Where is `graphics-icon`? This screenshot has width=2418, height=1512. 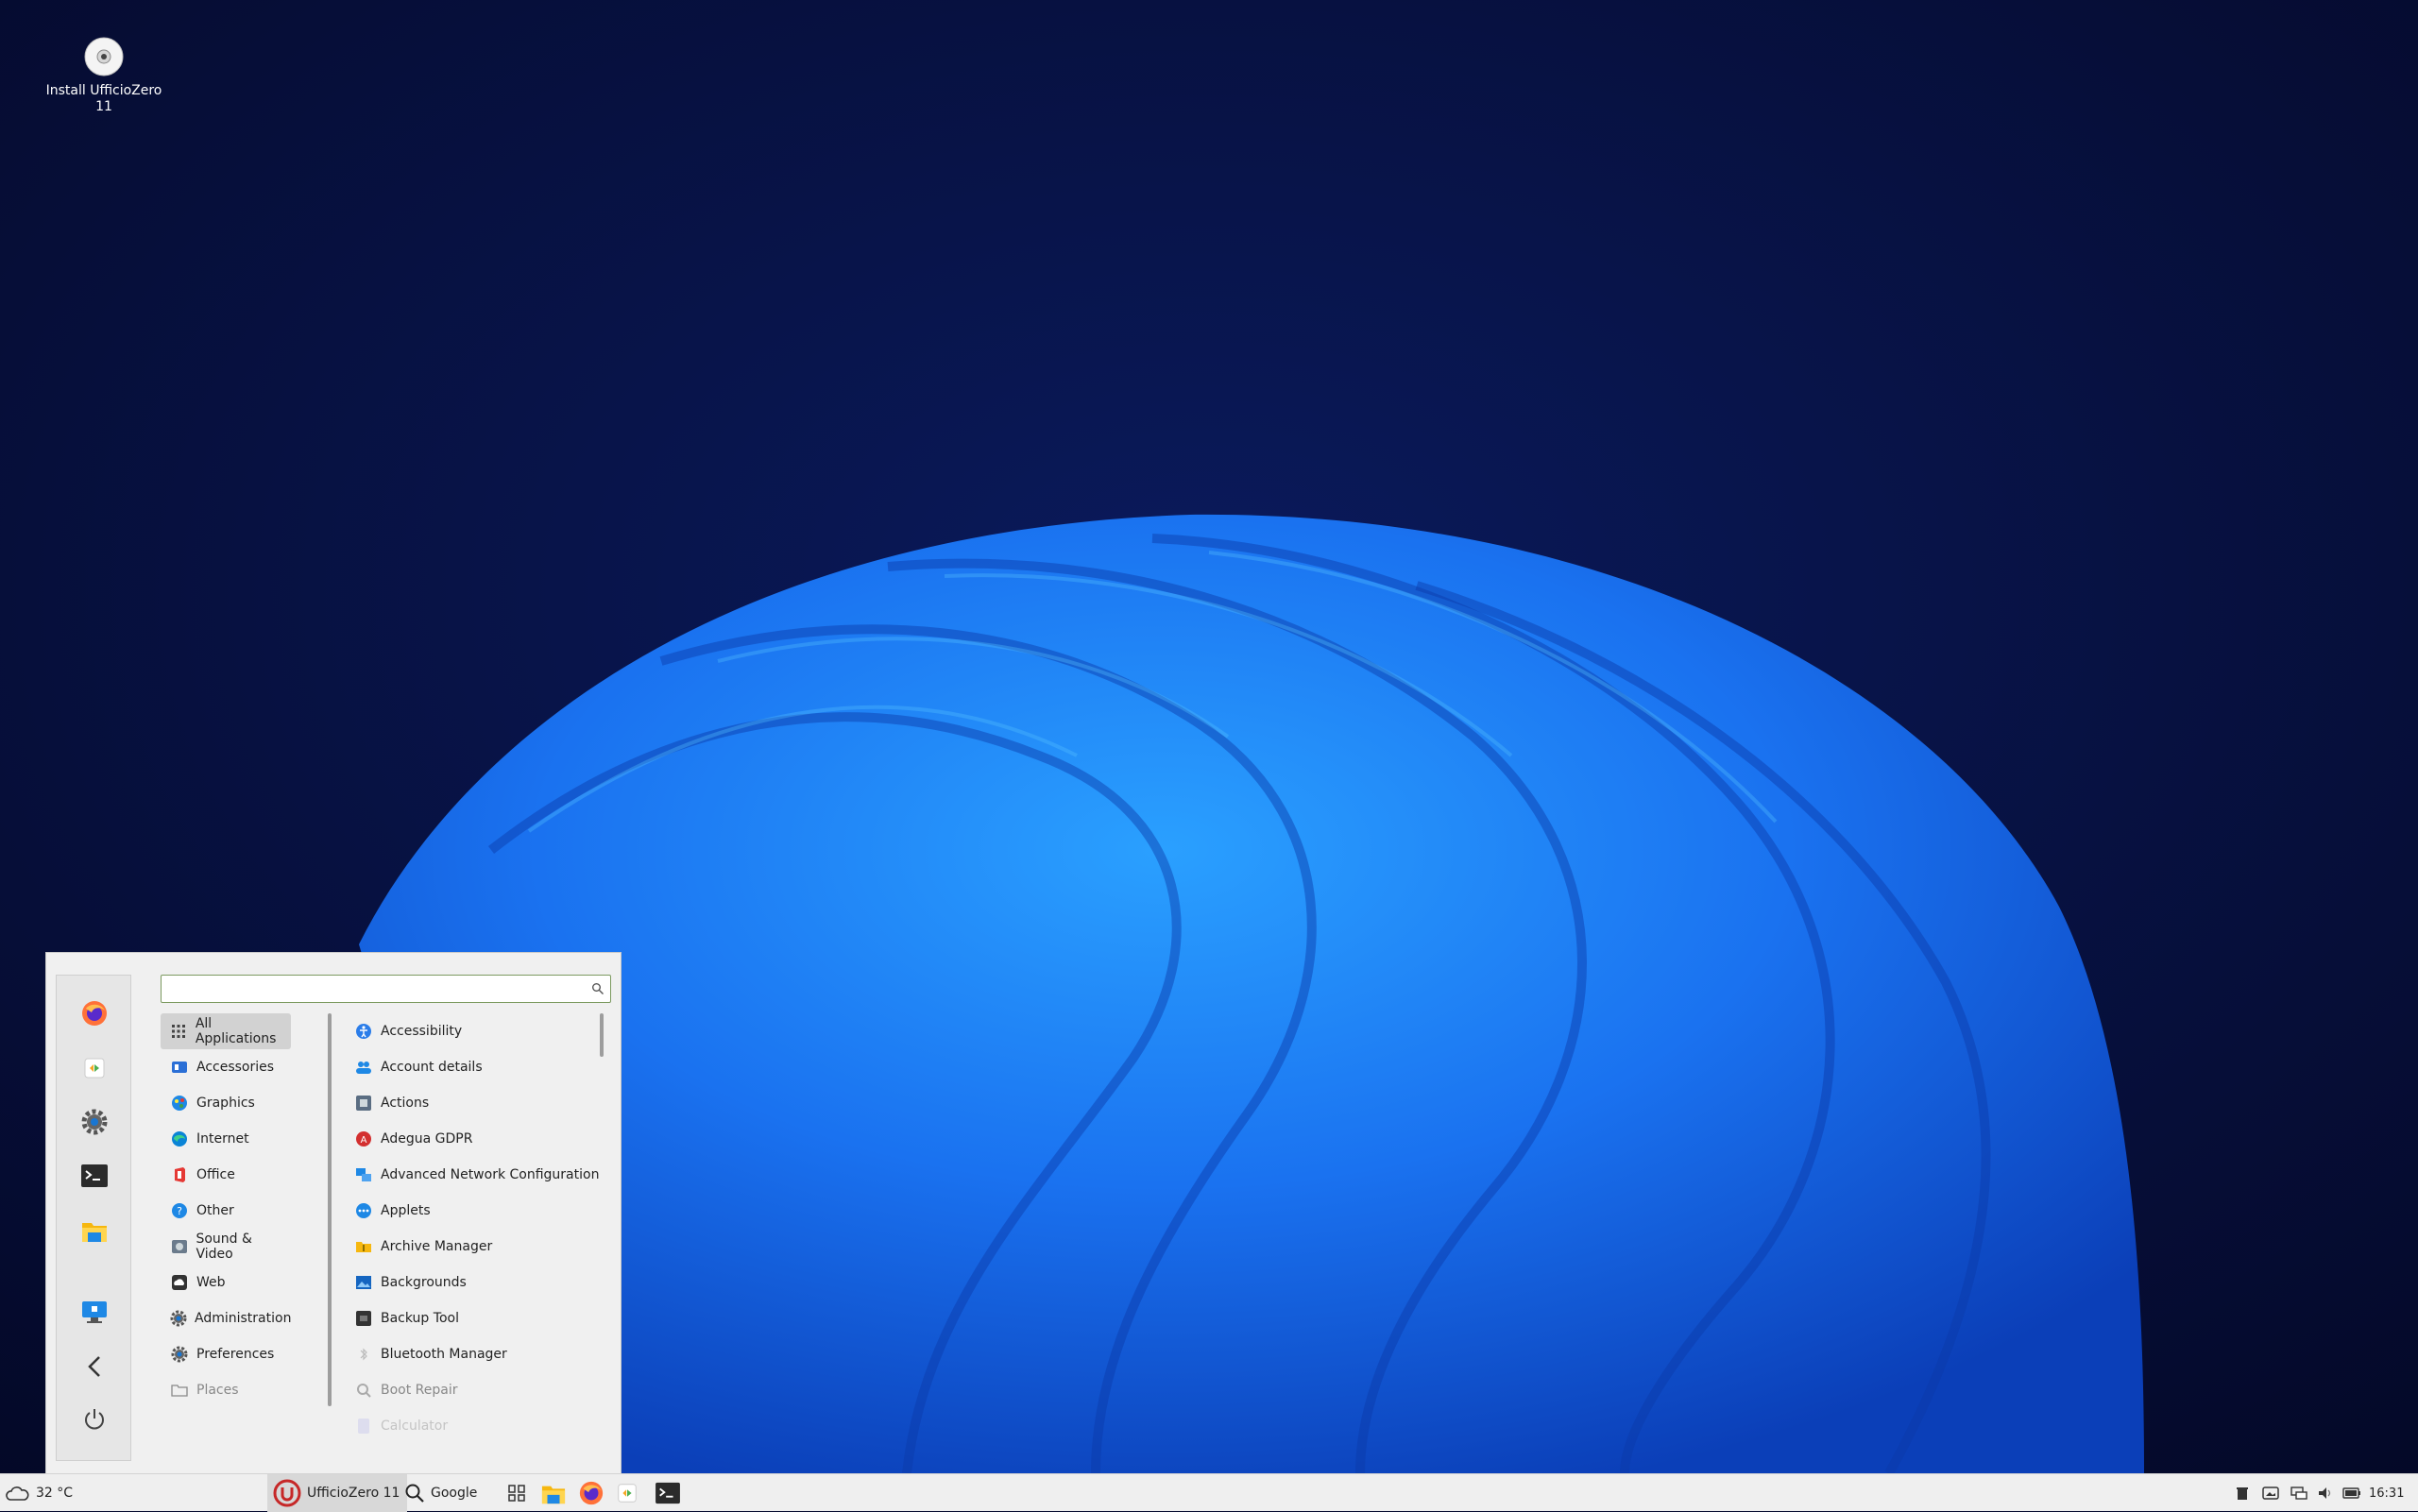
graphics-icon is located at coordinates (179, 1104).